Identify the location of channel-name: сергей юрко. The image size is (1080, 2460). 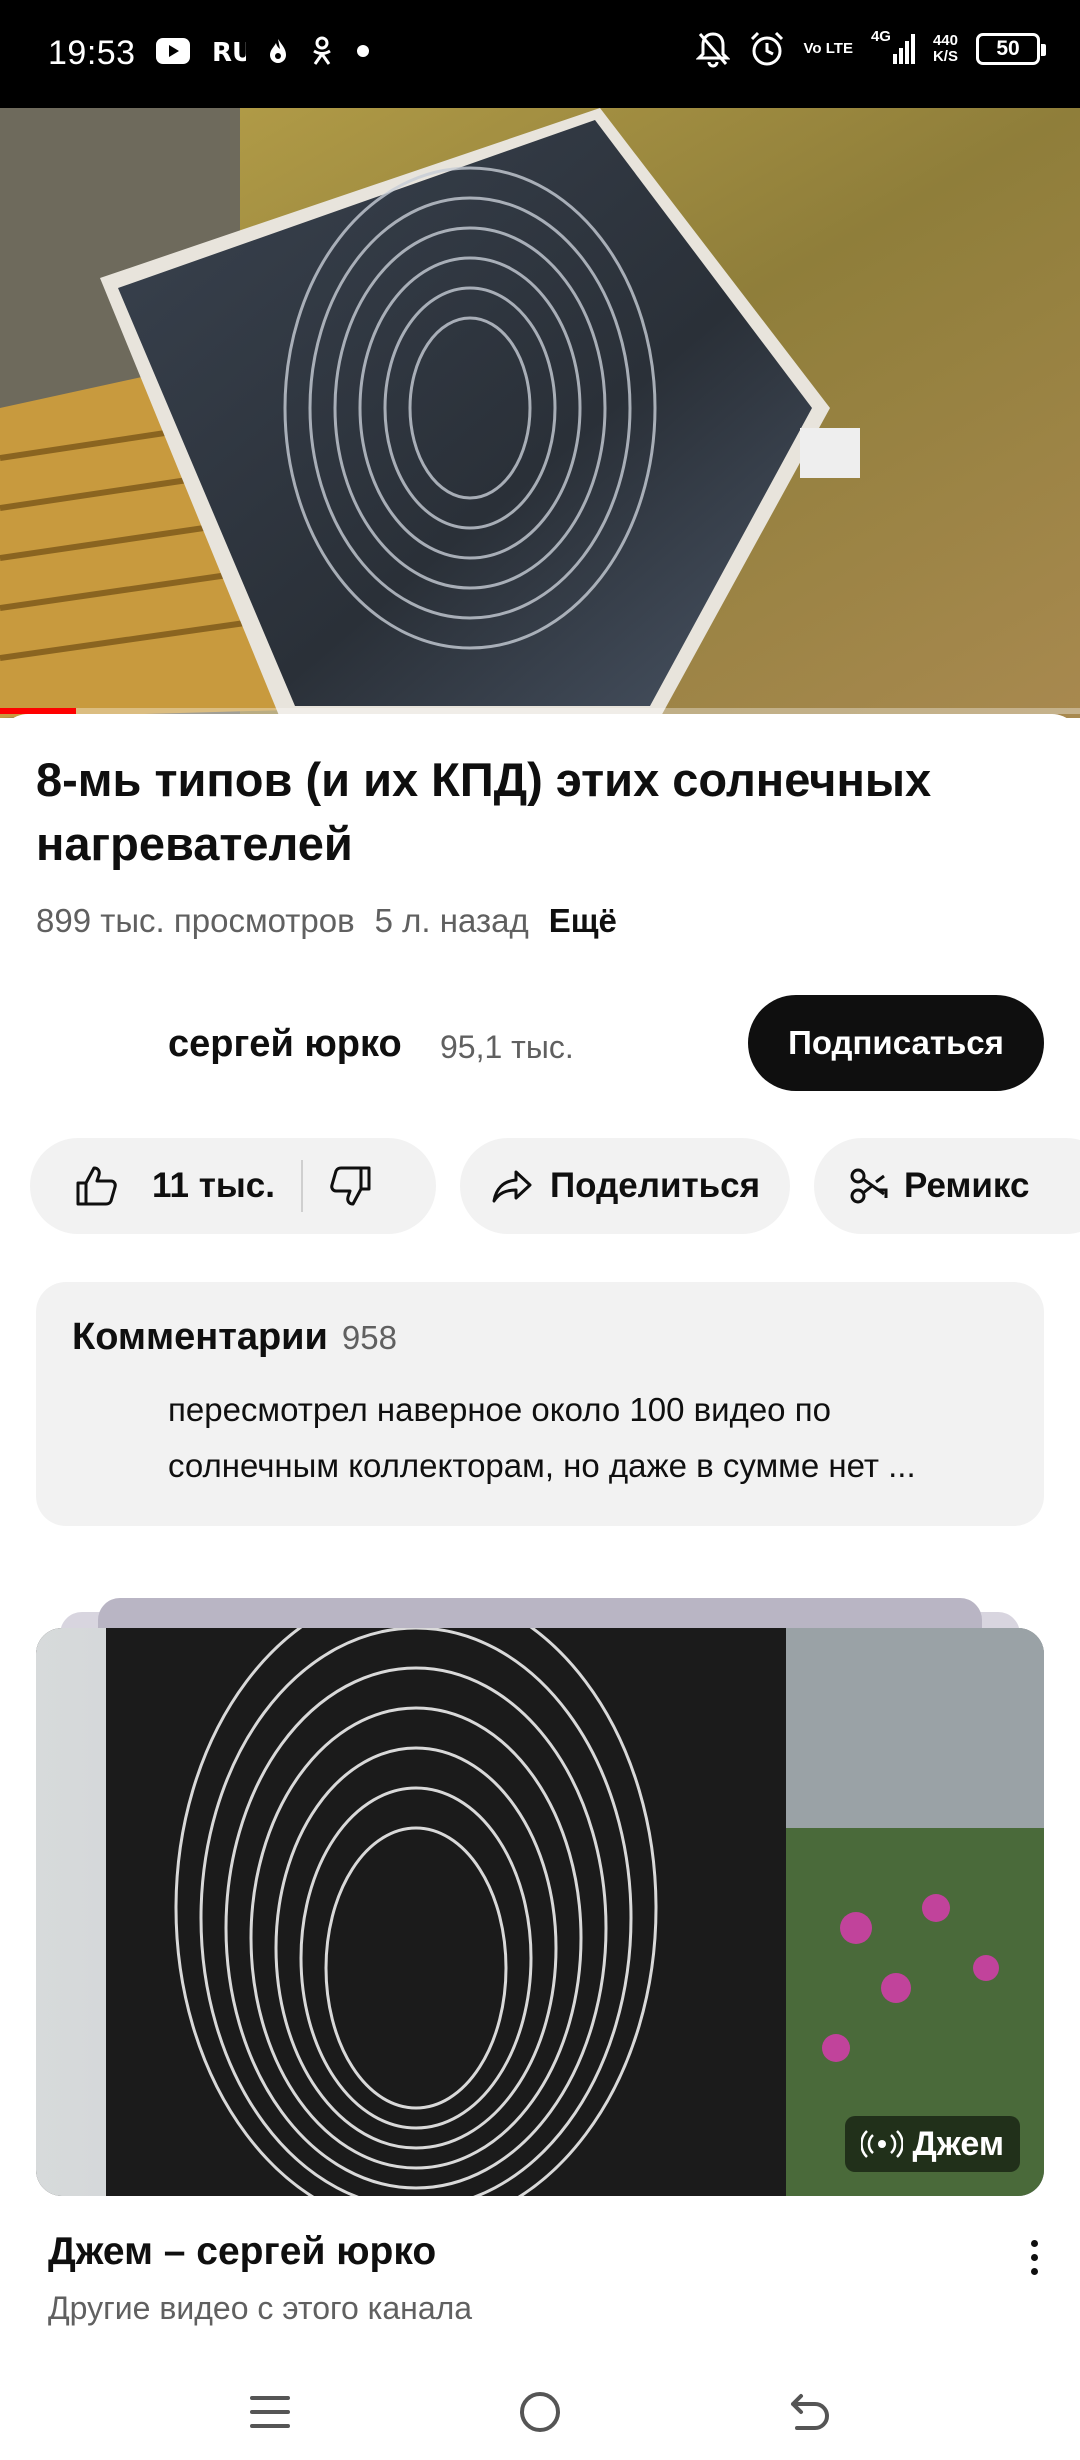
(285, 1044).